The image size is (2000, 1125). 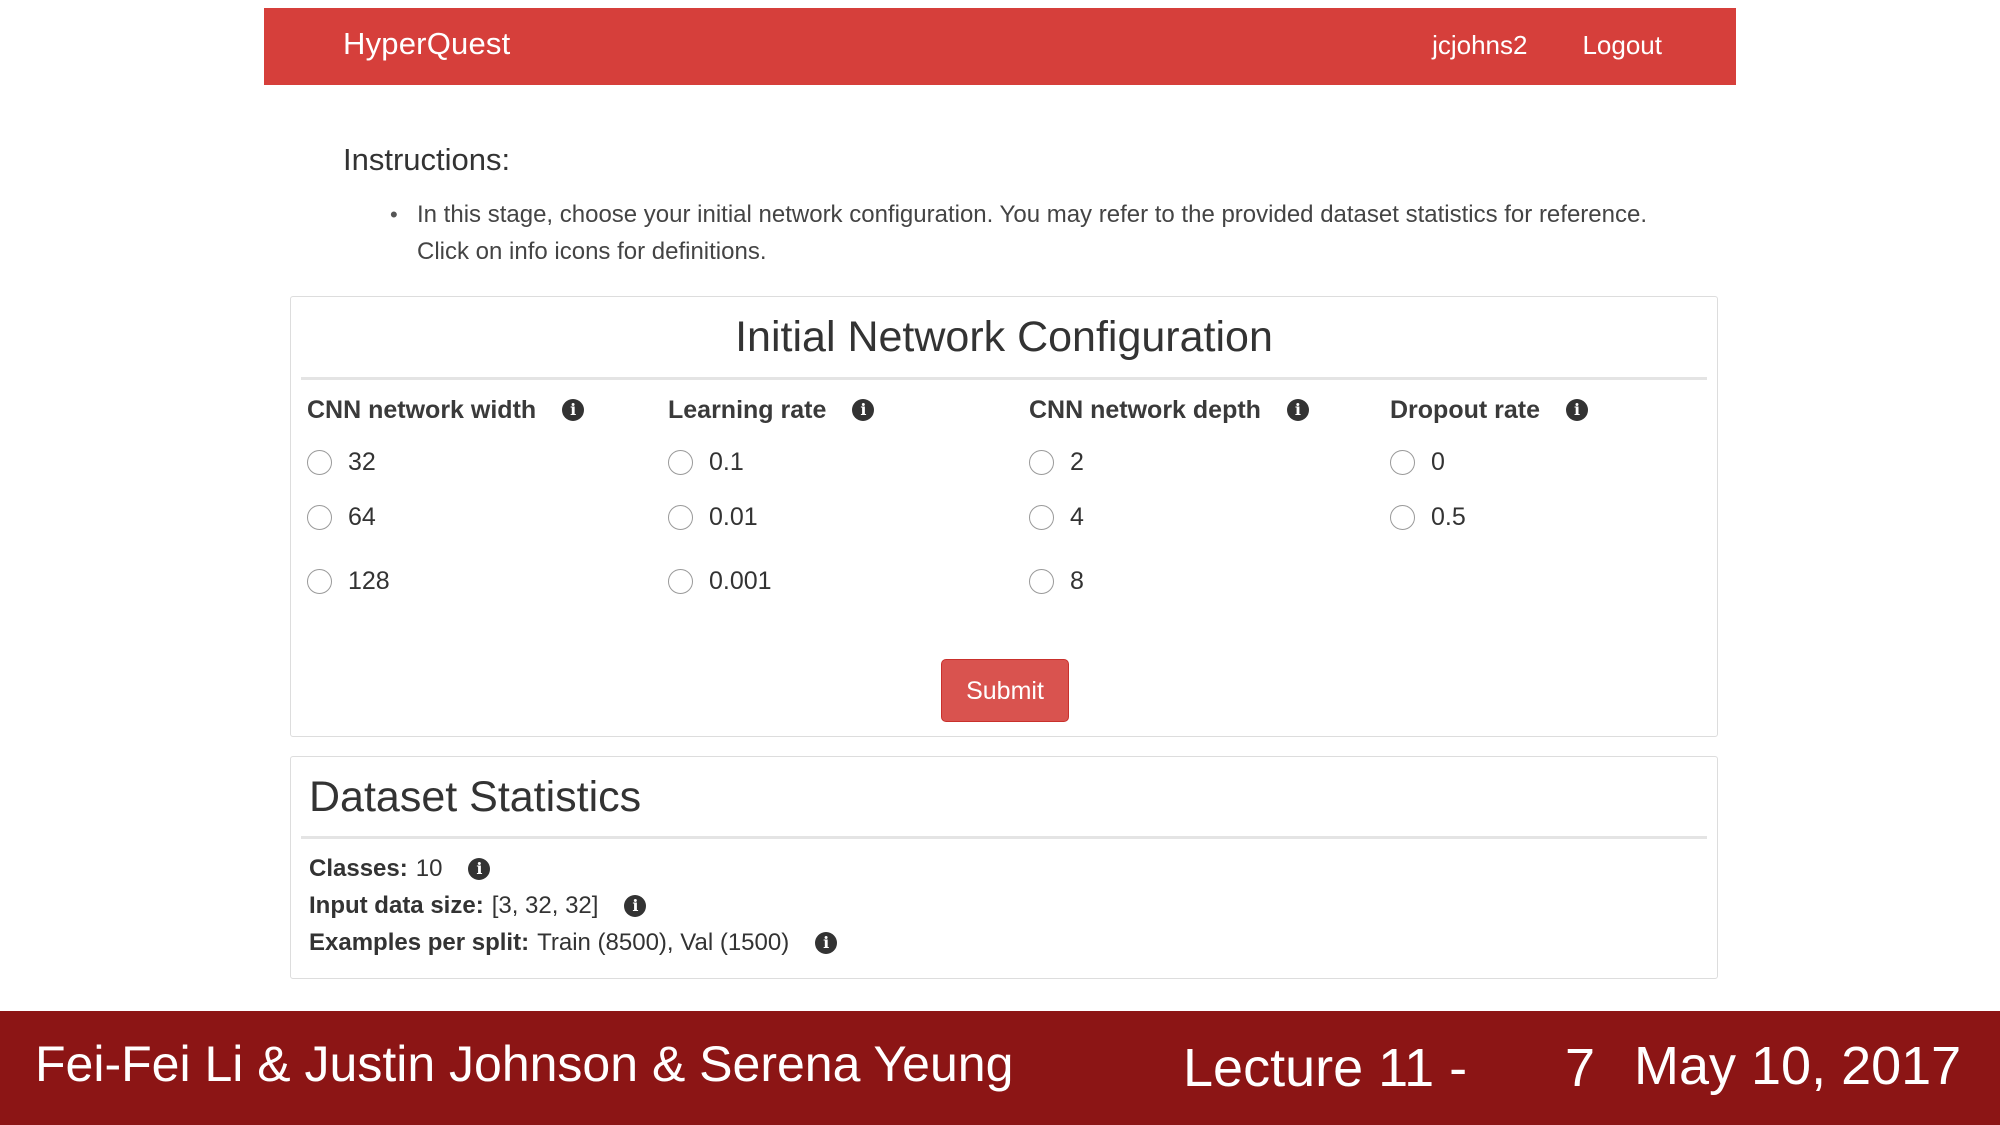 I want to click on column-learning-rate: Learning rate i 0.1 0.01 0.001, so click(x=838, y=495).